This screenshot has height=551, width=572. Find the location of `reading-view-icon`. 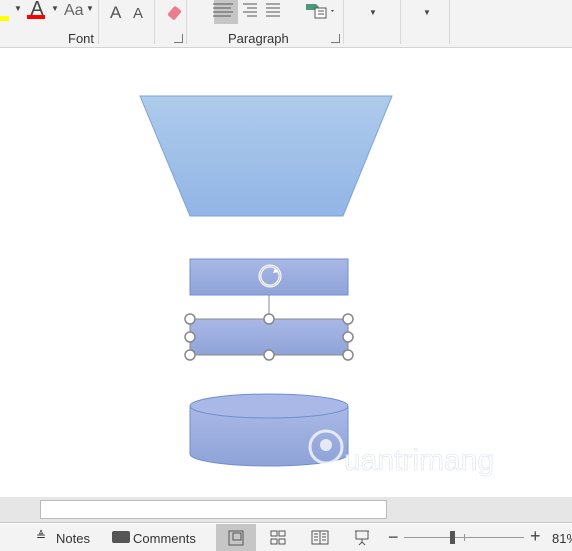

reading-view-icon is located at coordinates (320, 537).